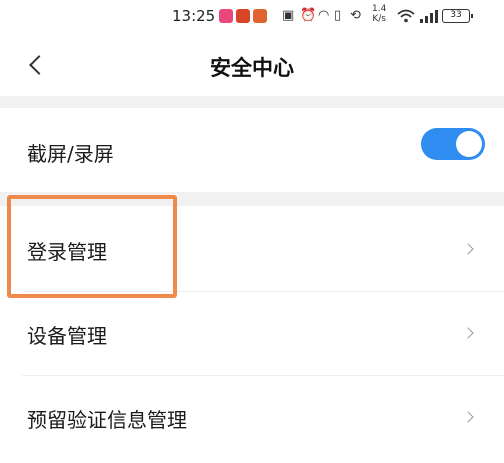 Image resolution: width=504 pixels, height=463 pixels. Describe the element at coordinates (324, 15) in the screenshot. I see `headphones-icon: ◠` at that location.